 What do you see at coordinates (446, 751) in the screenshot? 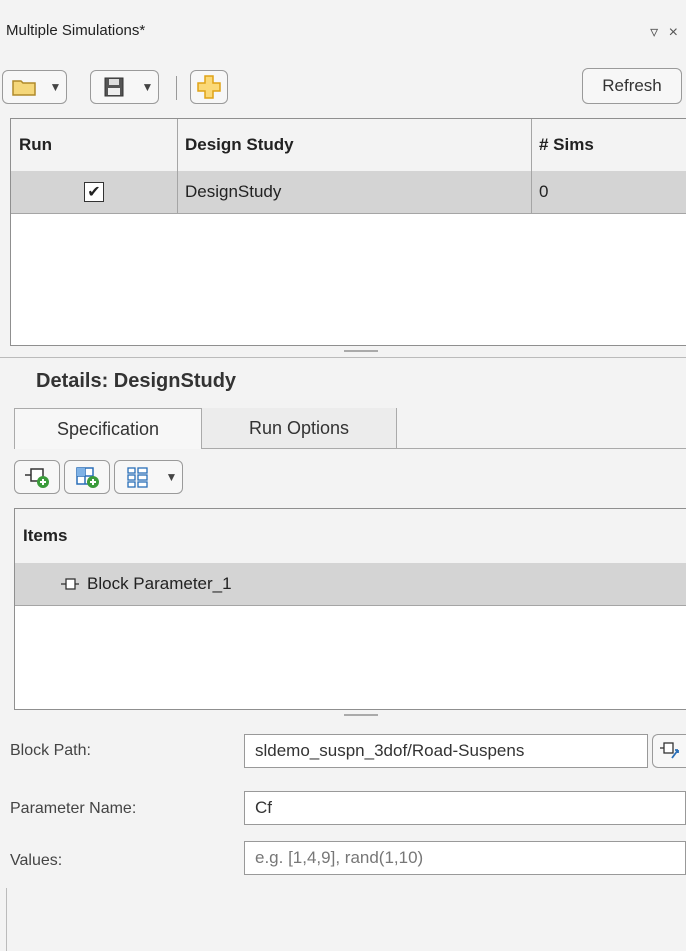
I see `block-path-field: sldemo_suspn_3dof/Road-Suspens` at bounding box center [446, 751].